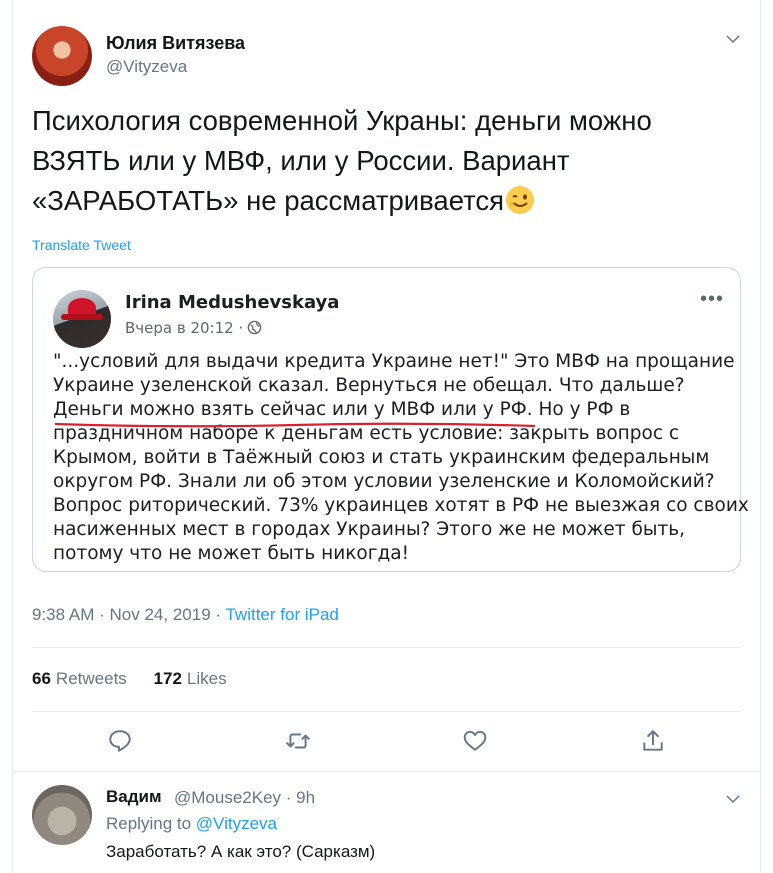 This screenshot has height=873, width=773. What do you see at coordinates (236, 823) in the screenshot?
I see `replying-to-mention: @Vityzeva` at bounding box center [236, 823].